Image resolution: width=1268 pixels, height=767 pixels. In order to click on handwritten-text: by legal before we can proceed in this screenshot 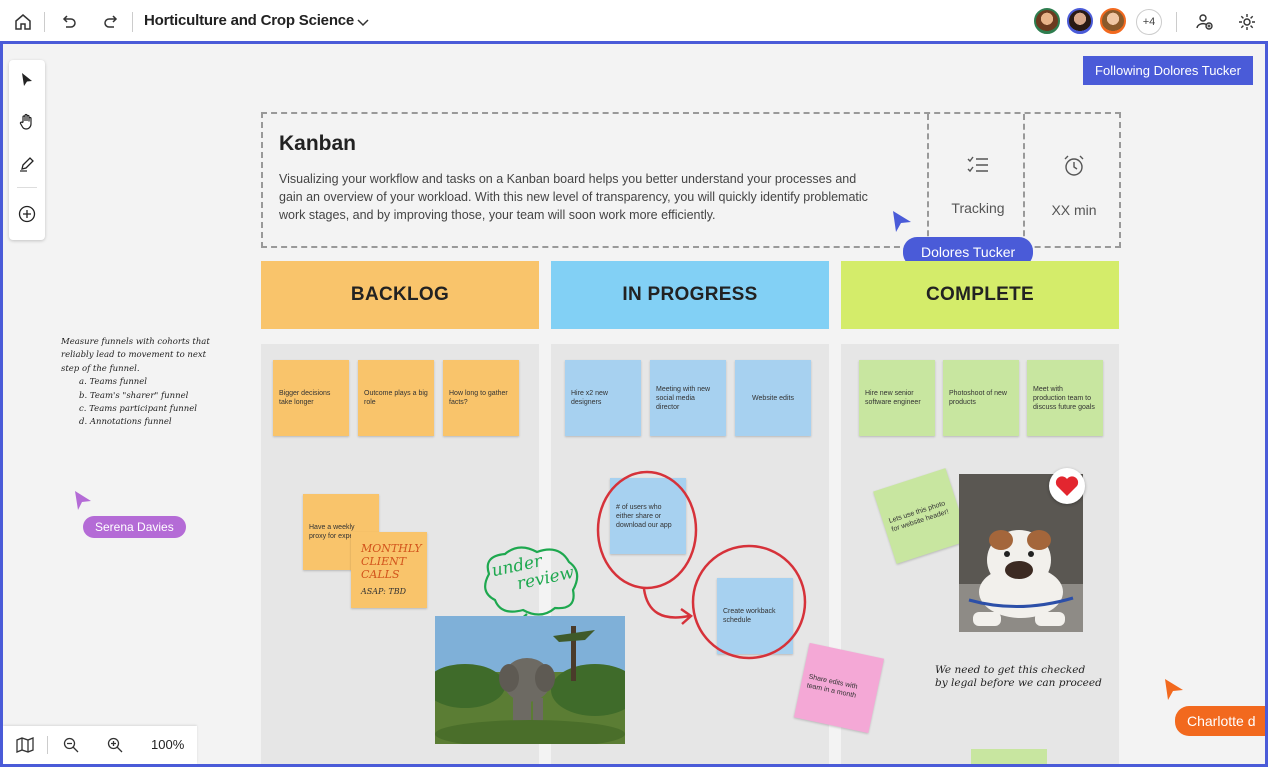, I will do `click(1018, 683)`.